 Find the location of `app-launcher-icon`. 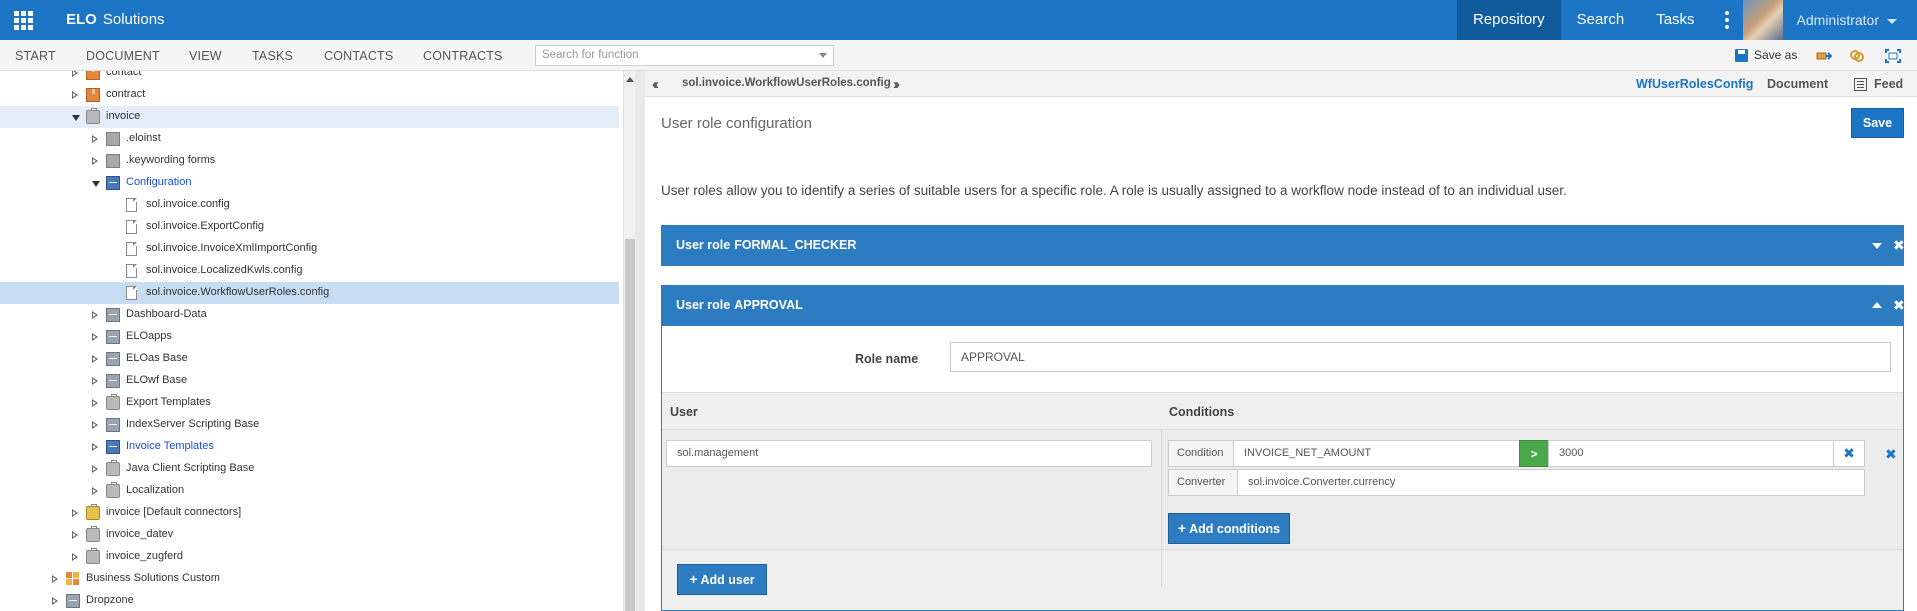

app-launcher-icon is located at coordinates (24, 21).